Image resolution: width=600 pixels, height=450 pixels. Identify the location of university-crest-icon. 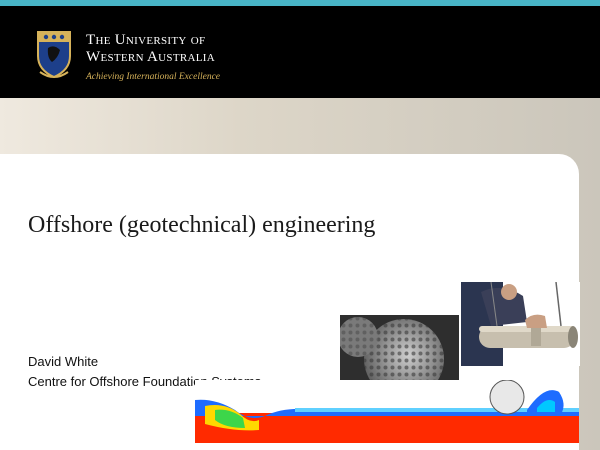
(54, 55).